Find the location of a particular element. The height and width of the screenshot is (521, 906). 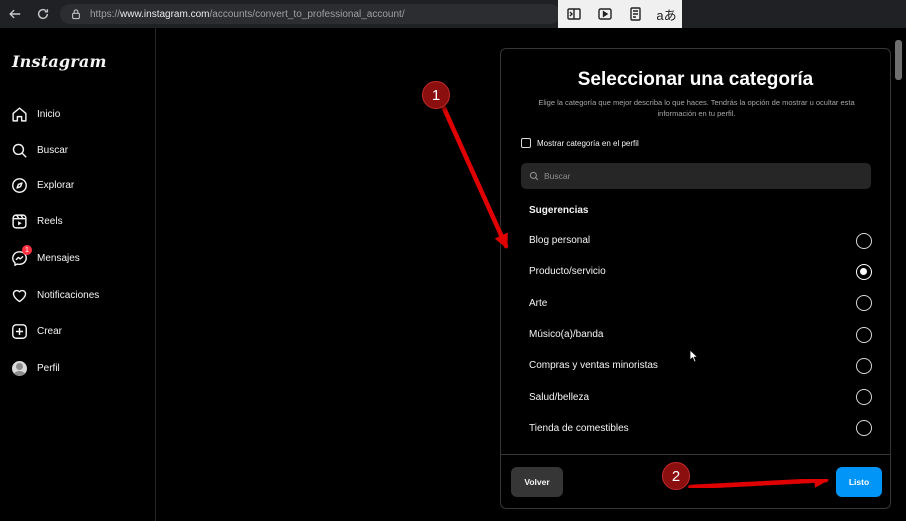

category-label: Producto/servicio is located at coordinates (567, 272).